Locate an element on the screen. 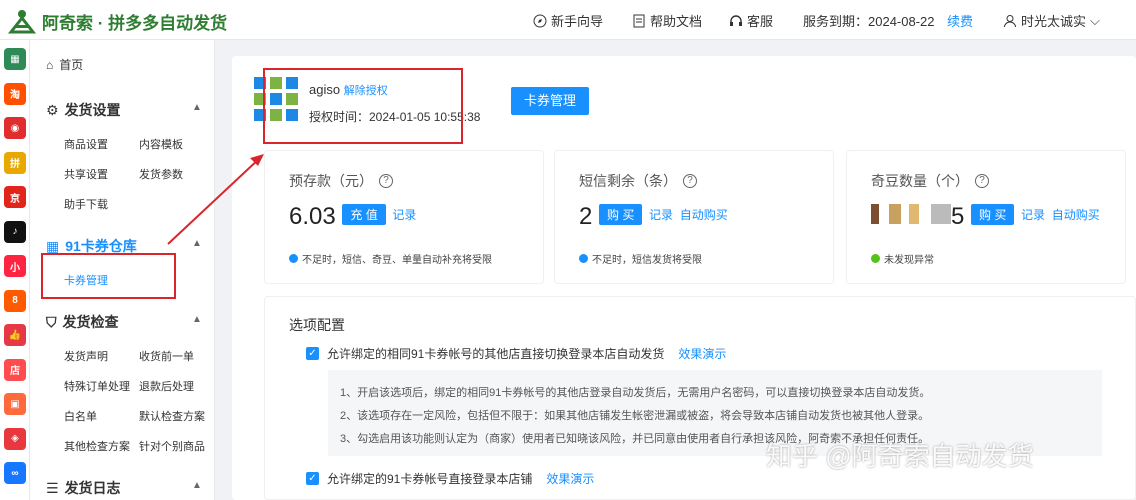  gear-icon: ⚙ is located at coordinates (52, 109).